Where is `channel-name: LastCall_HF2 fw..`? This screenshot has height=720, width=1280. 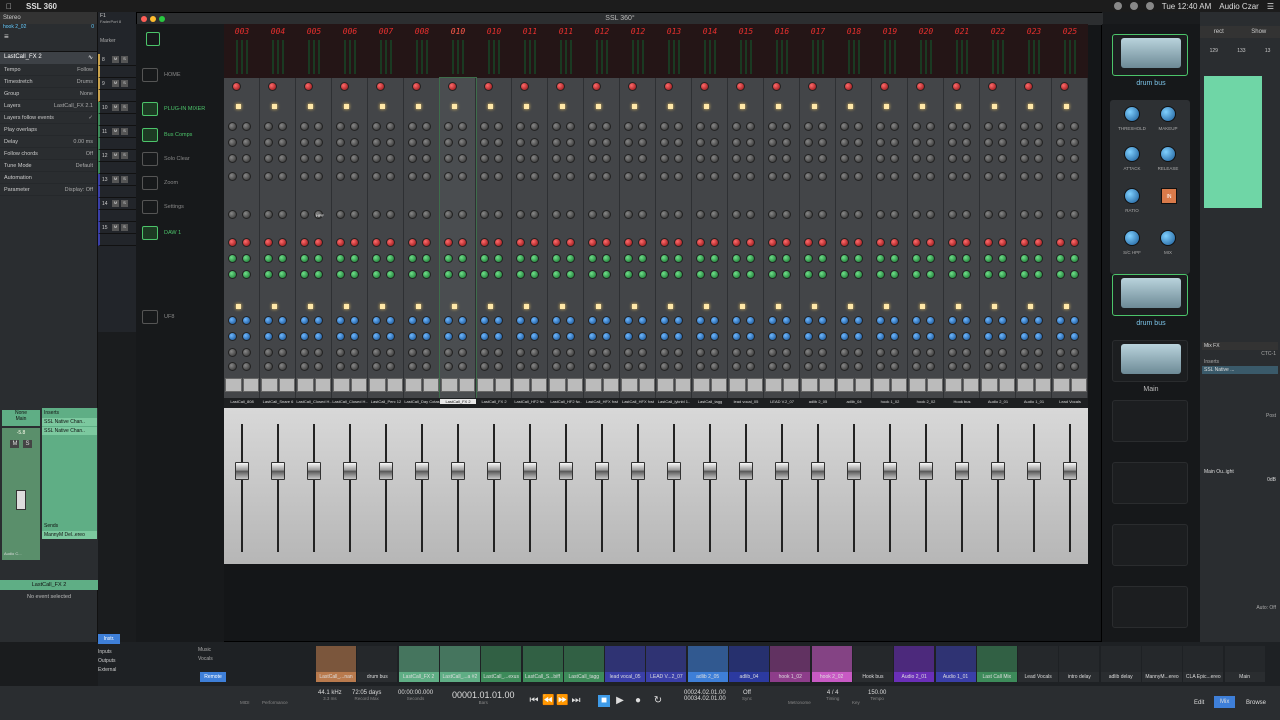
channel-name: LastCall_HF2 fw.. is located at coordinates (530, 401).